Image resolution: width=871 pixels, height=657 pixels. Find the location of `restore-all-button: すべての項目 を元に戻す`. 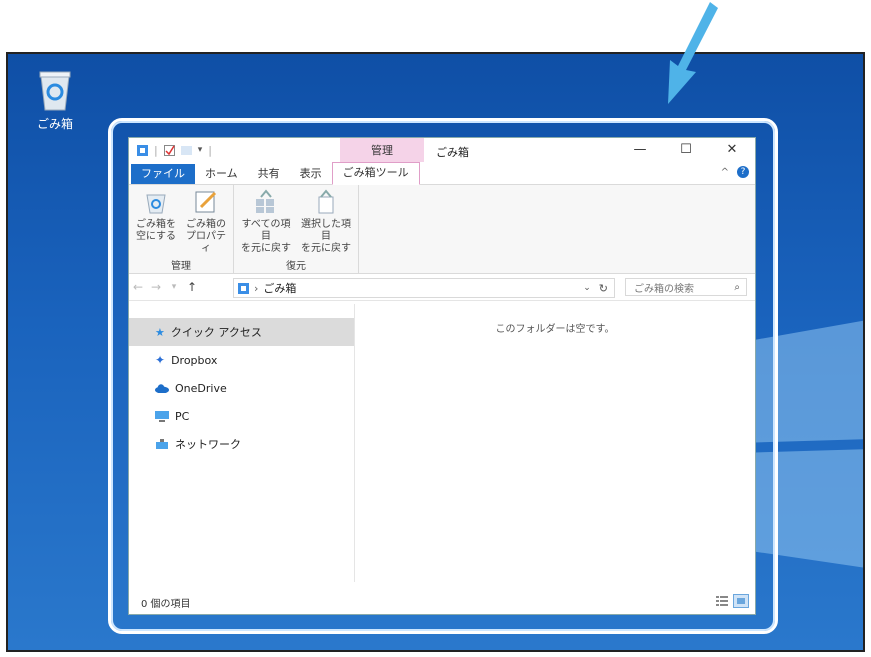

restore-all-button: すべての項目 を元に戻す is located at coordinates (266, 222).